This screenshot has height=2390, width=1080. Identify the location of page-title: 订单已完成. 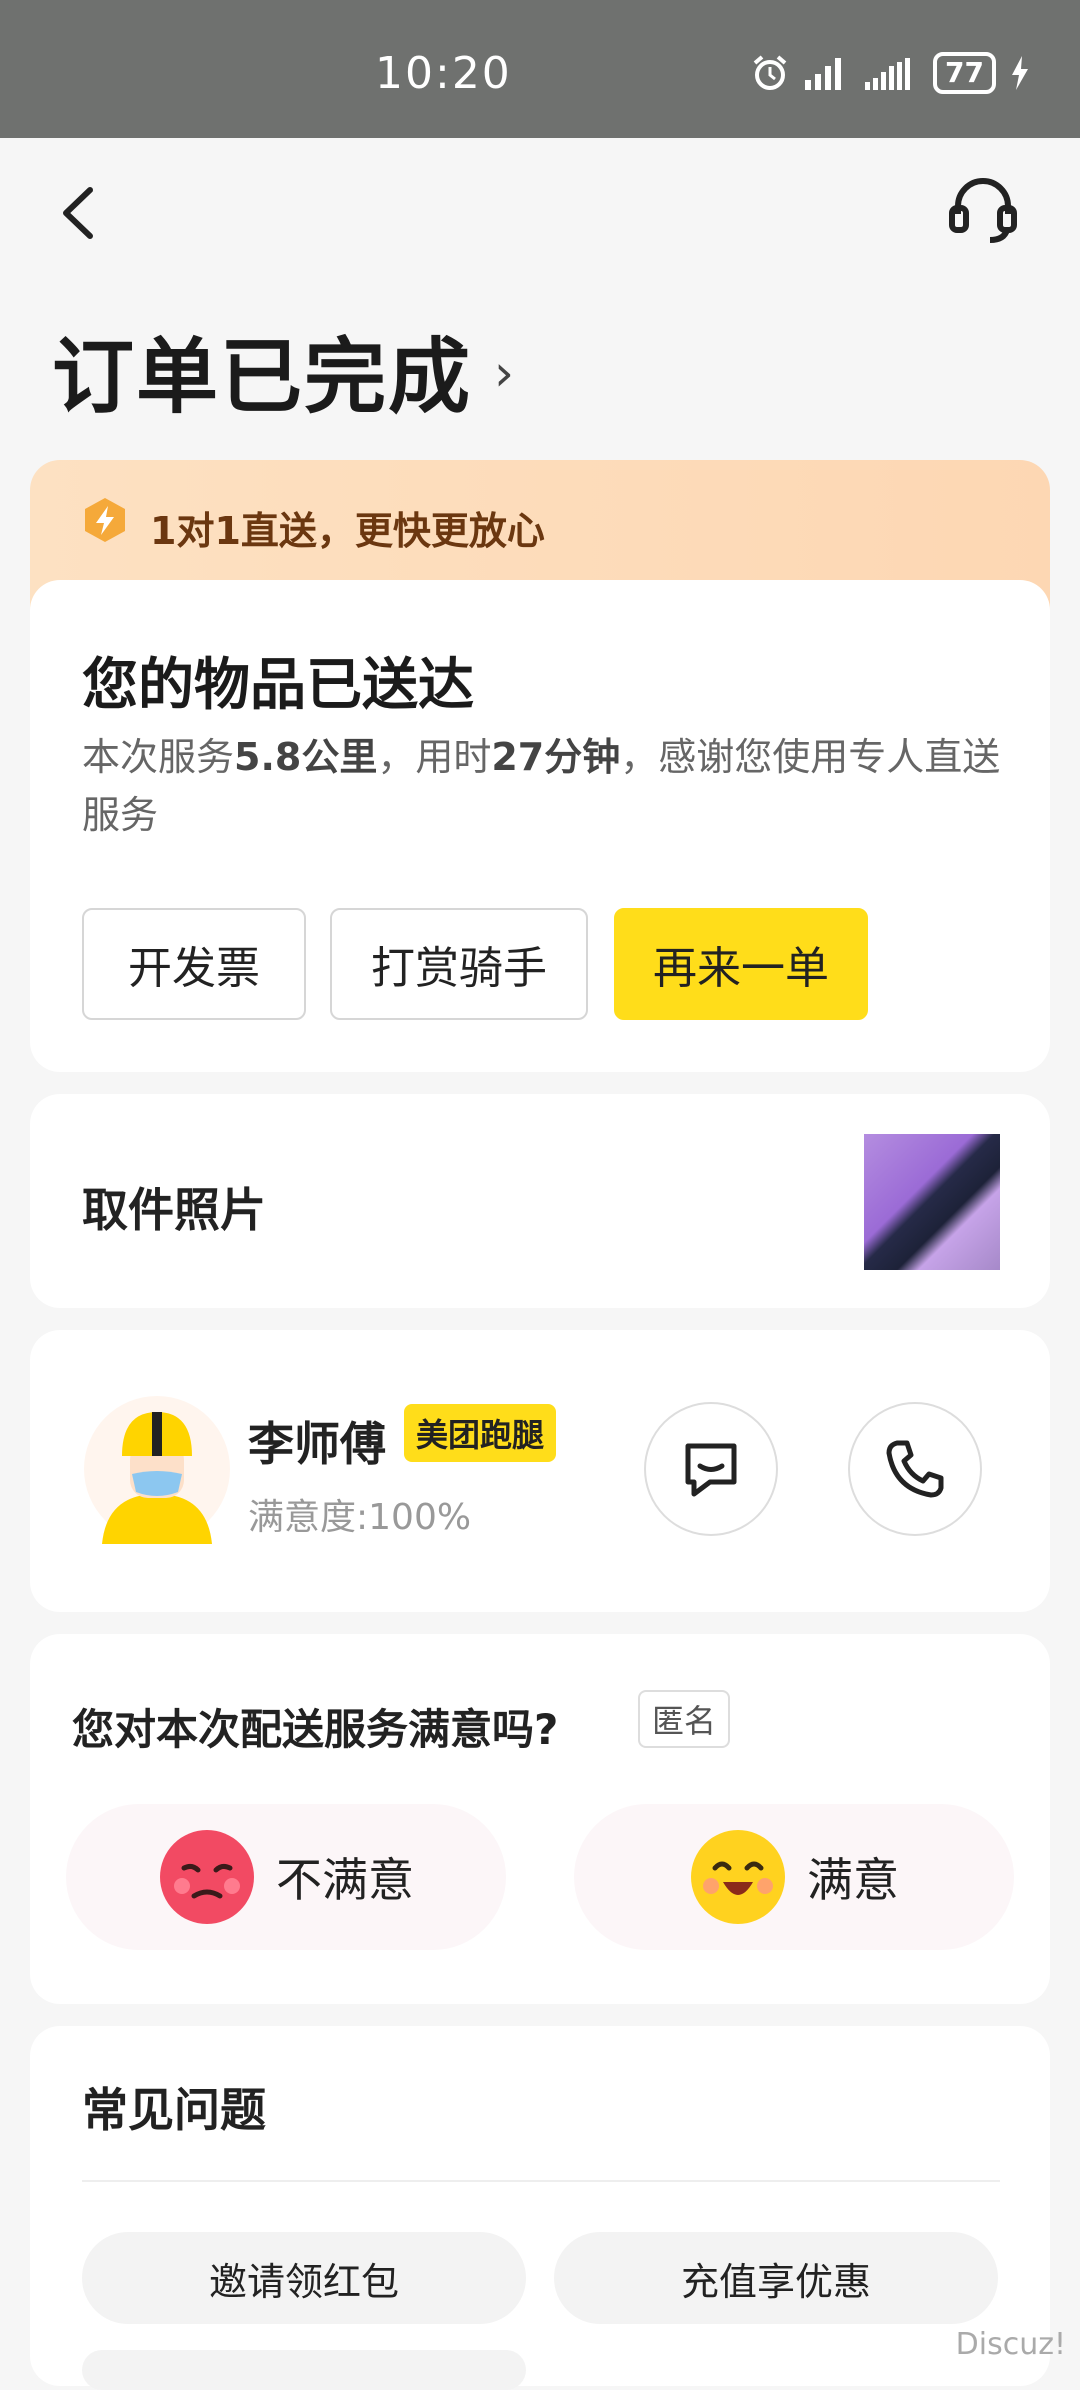
(262, 377).